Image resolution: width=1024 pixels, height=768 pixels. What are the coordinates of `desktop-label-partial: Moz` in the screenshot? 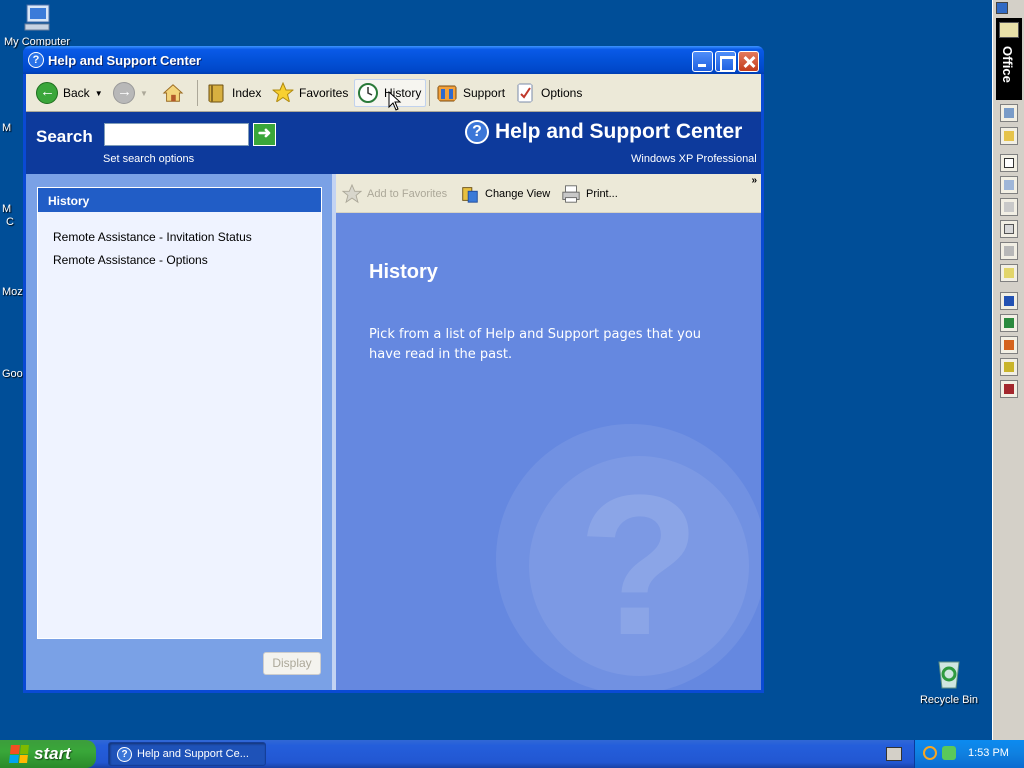 It's located at (12, 292).